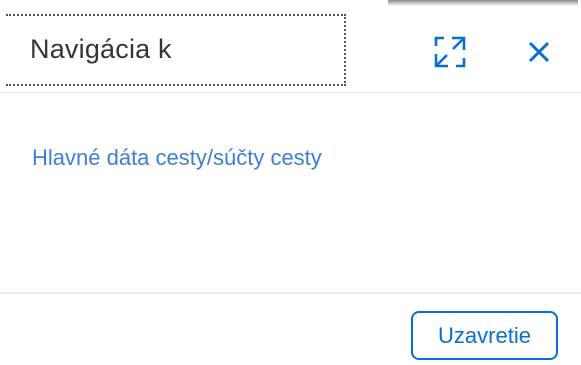 The height and width of the screenshot is (365, 581). Describe the element at coordinates (484, 335) in the screenshot. I see `close-dialog-button: Uzavretie` at that location.